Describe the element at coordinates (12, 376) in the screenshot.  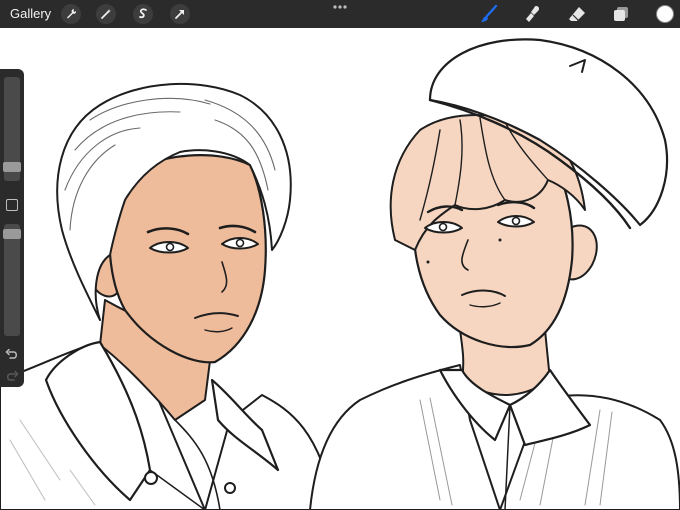
I see `redo-icon` at that location.